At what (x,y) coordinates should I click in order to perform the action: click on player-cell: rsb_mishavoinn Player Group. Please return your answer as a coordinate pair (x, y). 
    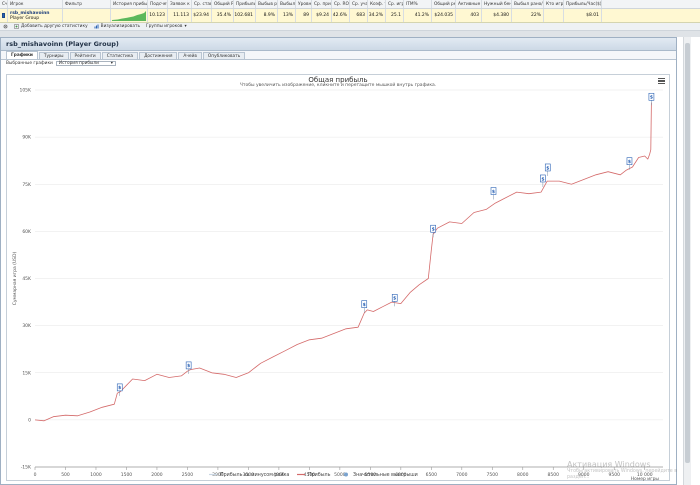
    Looking at the image, I should click on (35, 15).